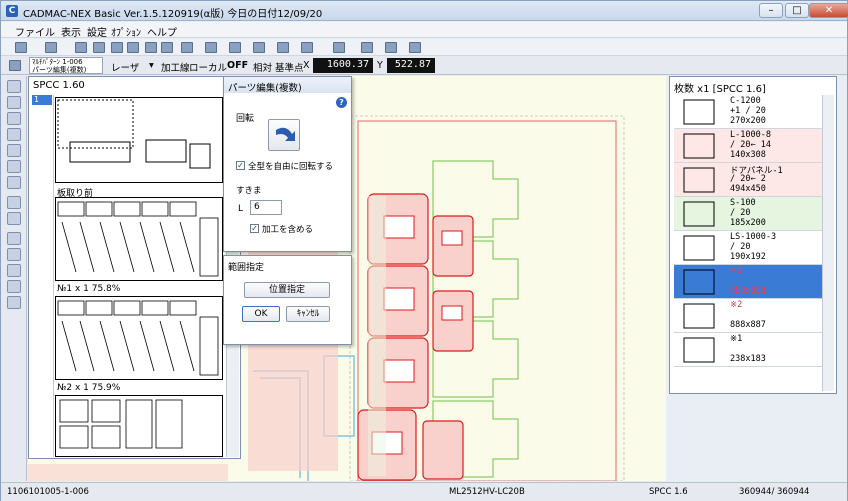  I want to click on pattern-combo-line2: パーツ編集(複数), so click(59, 70).